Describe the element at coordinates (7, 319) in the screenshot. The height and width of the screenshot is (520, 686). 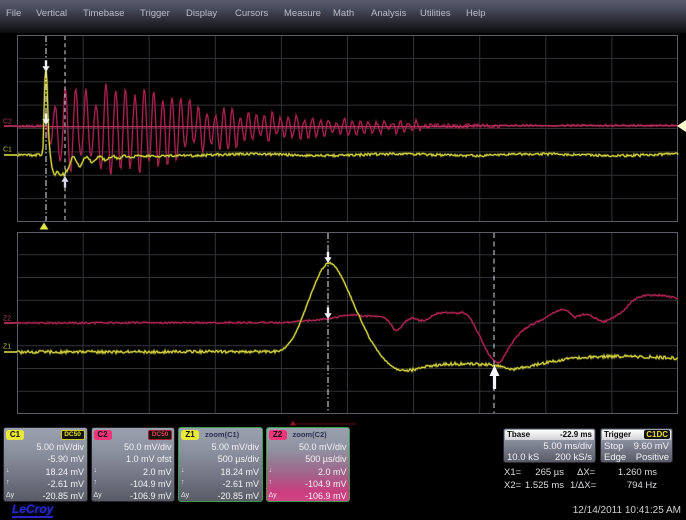
I see `svg-text: Z2` at that location.